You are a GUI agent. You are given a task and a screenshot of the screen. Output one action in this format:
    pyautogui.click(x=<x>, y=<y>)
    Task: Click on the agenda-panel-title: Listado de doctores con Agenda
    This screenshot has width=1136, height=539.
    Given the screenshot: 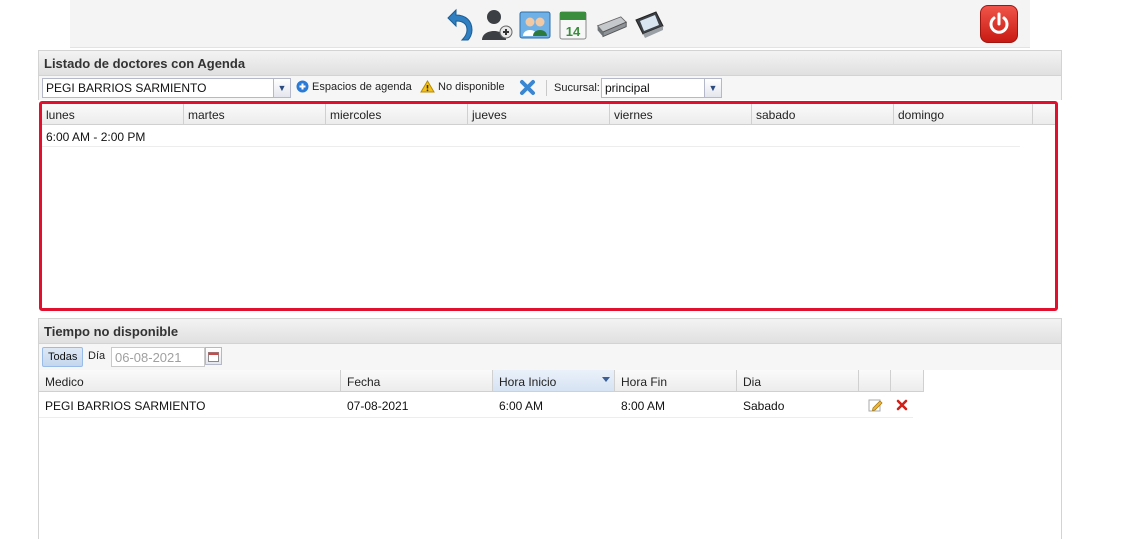 What is the action you would take?
    pyautogui.click(x=145, y=63)
    